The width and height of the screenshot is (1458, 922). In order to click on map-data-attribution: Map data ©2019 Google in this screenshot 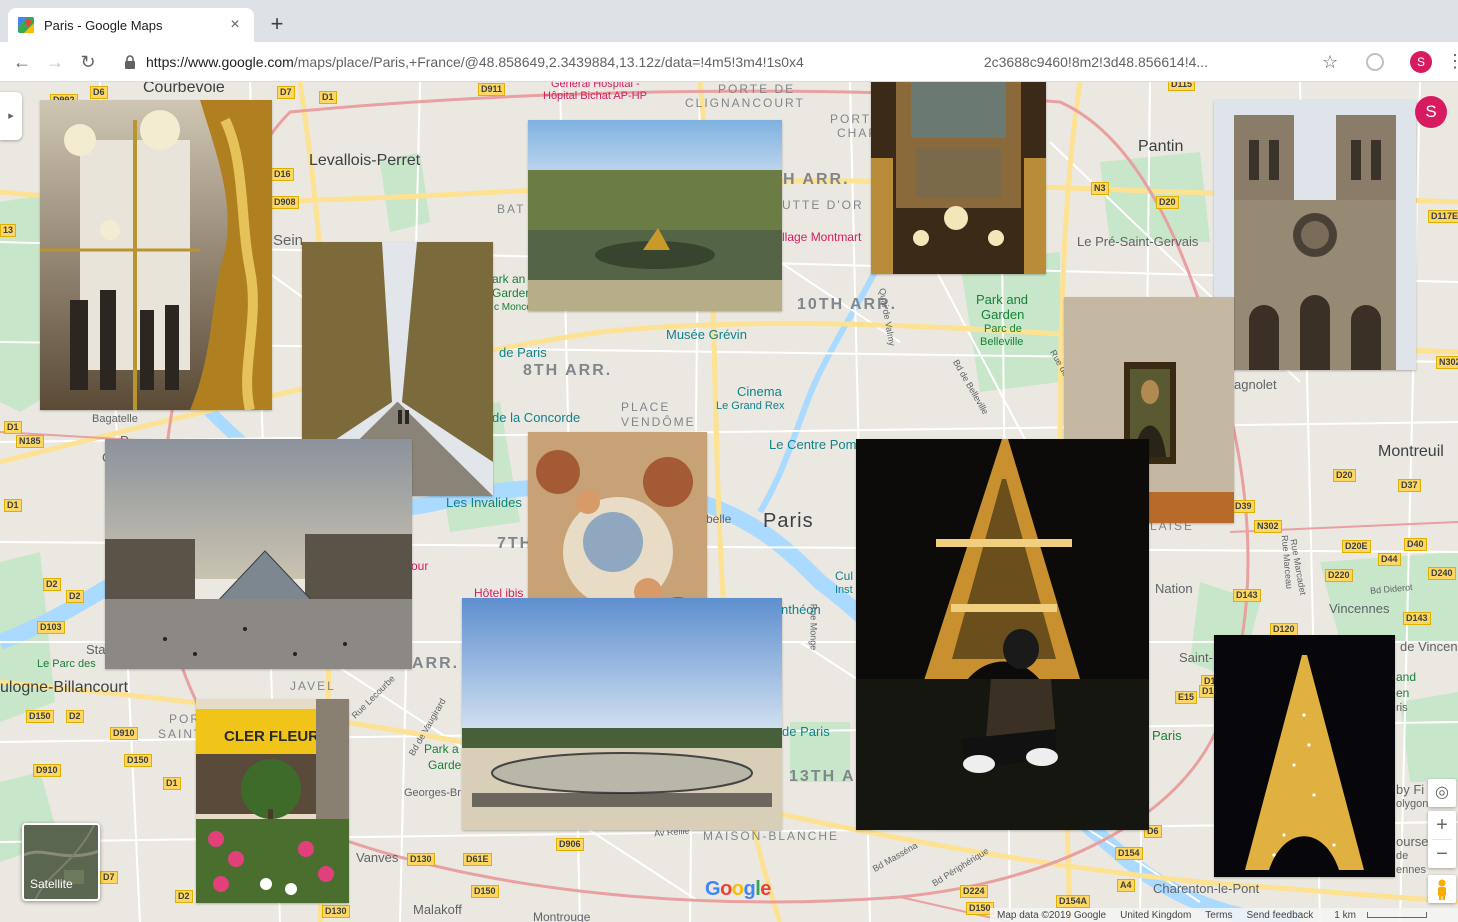, I will do `click(1052, 915)`.